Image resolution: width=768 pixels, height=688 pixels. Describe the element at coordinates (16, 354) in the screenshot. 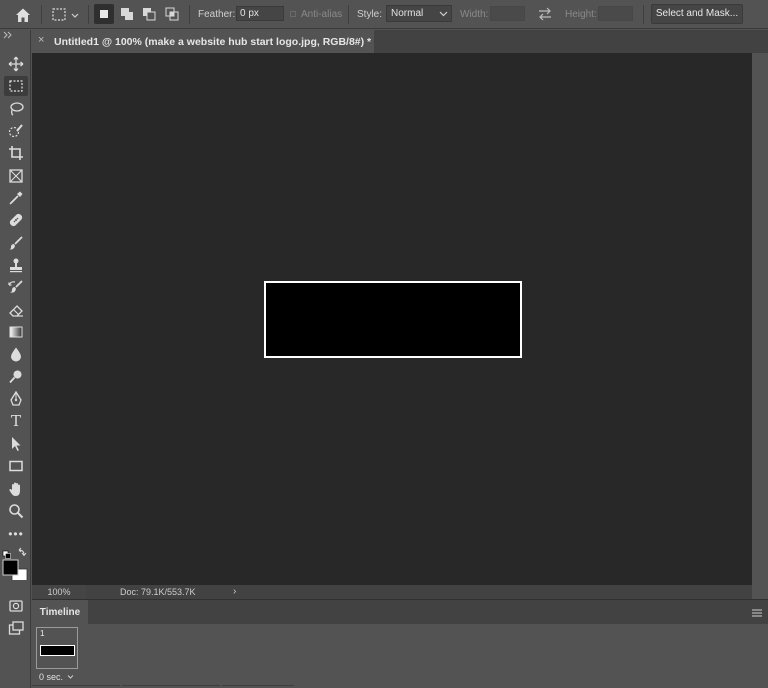

I see `blur-tool-icon` at that location.